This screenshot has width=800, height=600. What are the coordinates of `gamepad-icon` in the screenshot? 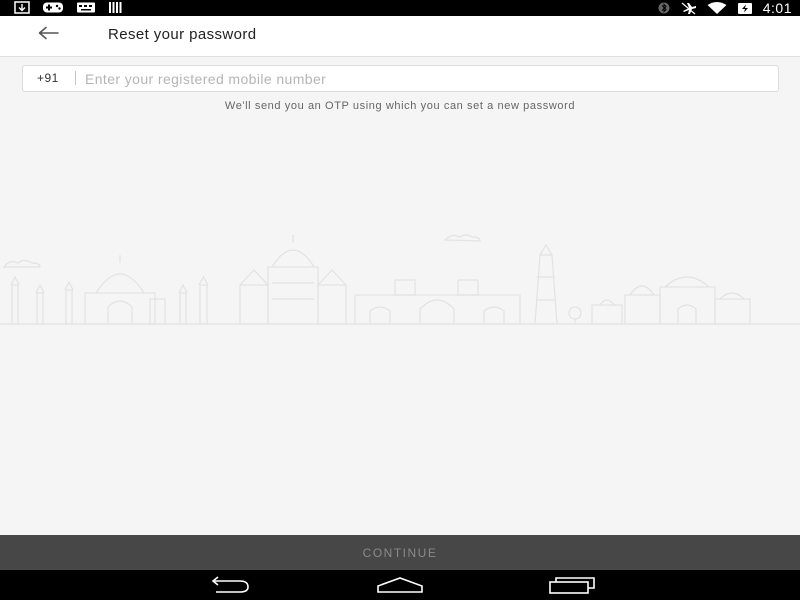 It's located at (53, 7).